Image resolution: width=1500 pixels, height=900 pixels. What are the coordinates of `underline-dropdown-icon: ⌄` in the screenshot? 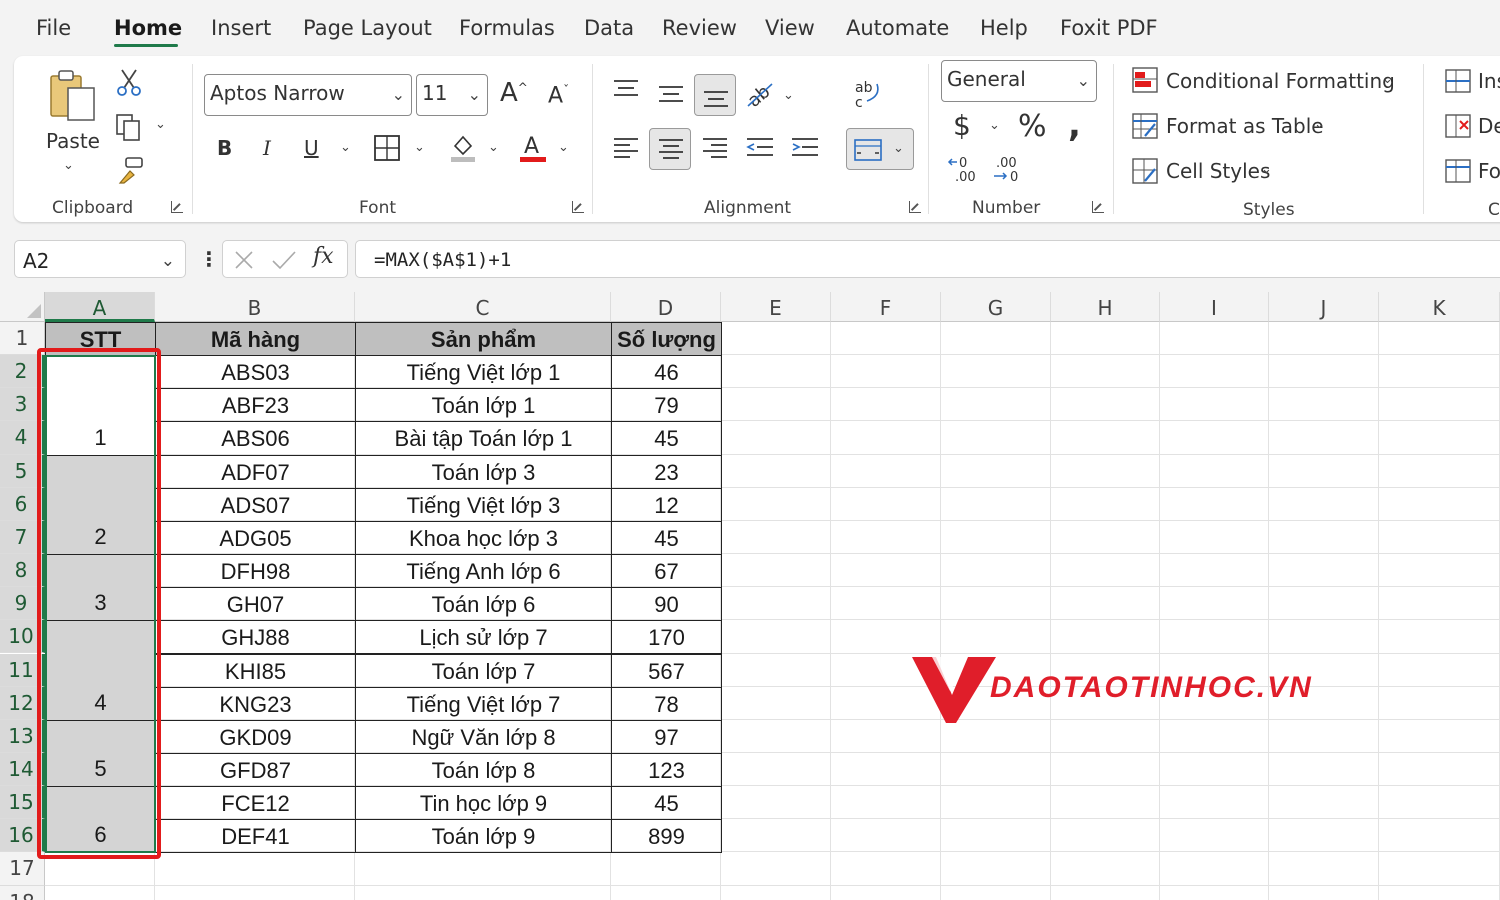 It's located at (345, 147).